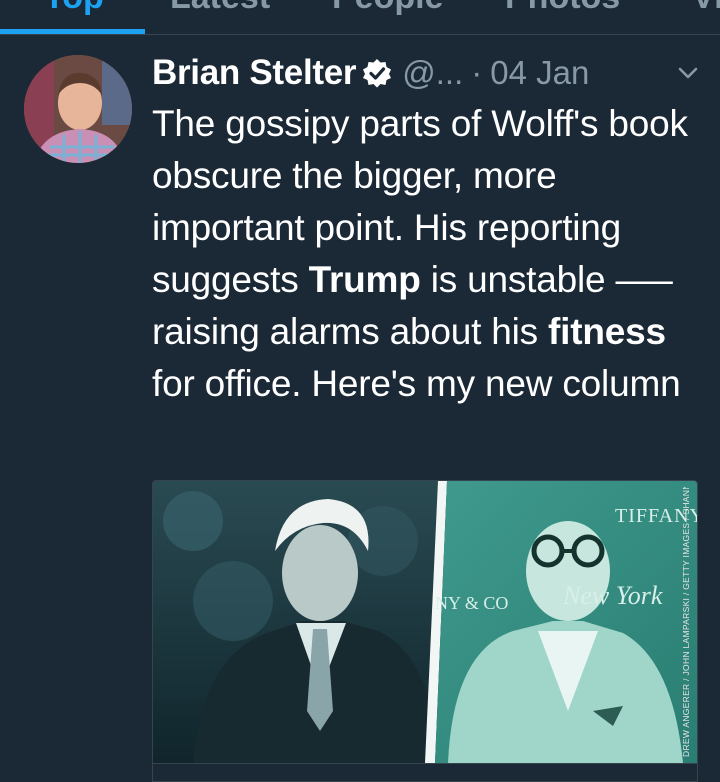 Image resolution: width=720 pixels, height=782 pixels. Describe the element at coordinates (220, 8) in the screenshot. I see `tab-latest: Latest` at that location.